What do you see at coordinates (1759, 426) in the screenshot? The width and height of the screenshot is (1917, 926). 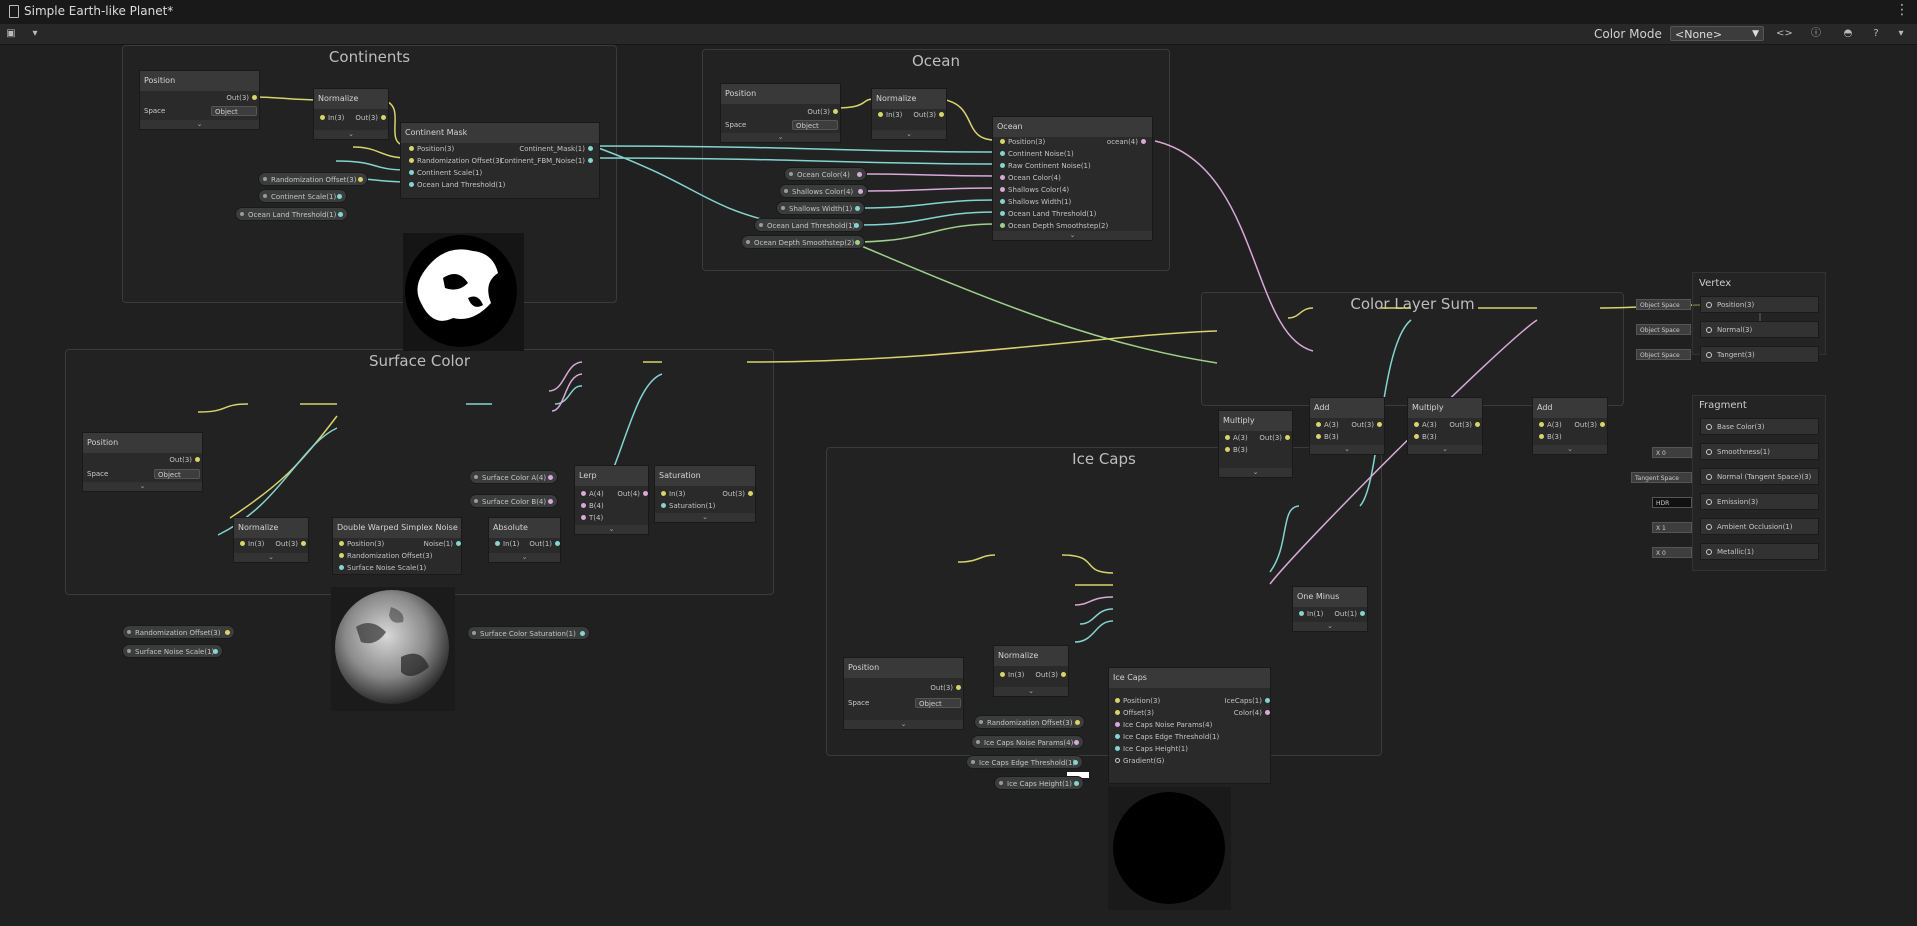 I see `fragment-base-color-slot: Base Color(3)` at bounding box center [1759, 426].